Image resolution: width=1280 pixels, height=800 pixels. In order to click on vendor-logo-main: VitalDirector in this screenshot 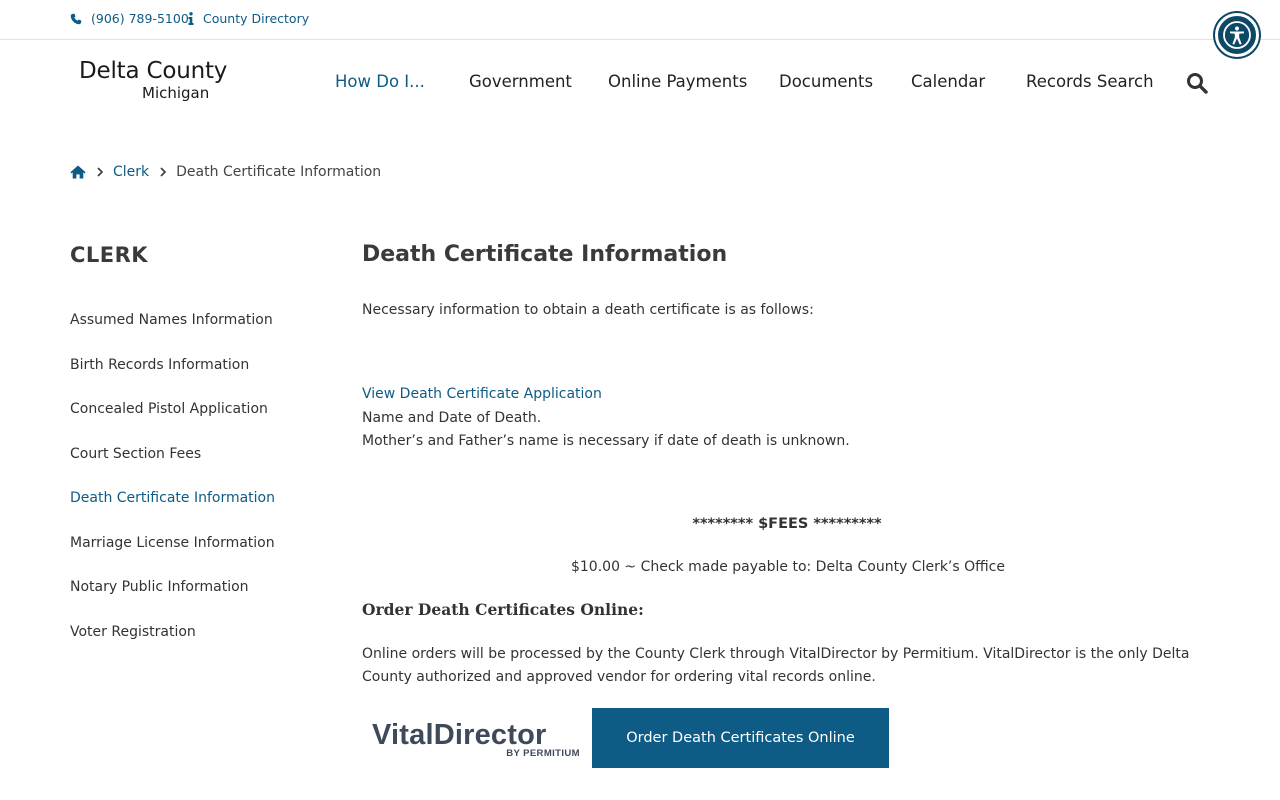, I will do `click(459, 735)`.